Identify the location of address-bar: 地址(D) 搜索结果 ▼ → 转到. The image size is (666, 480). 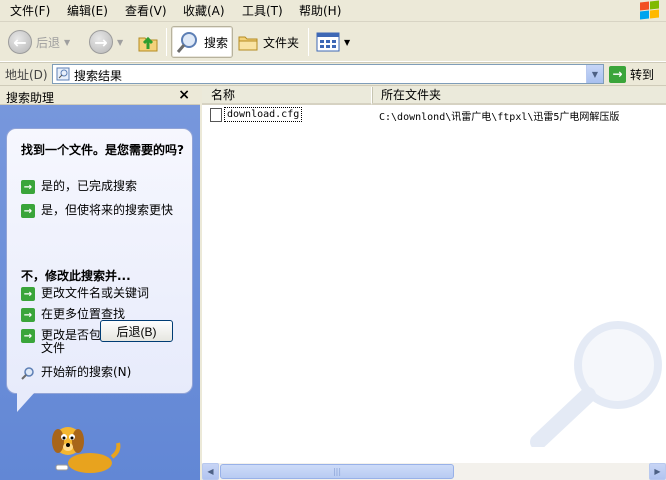
(333, 74).